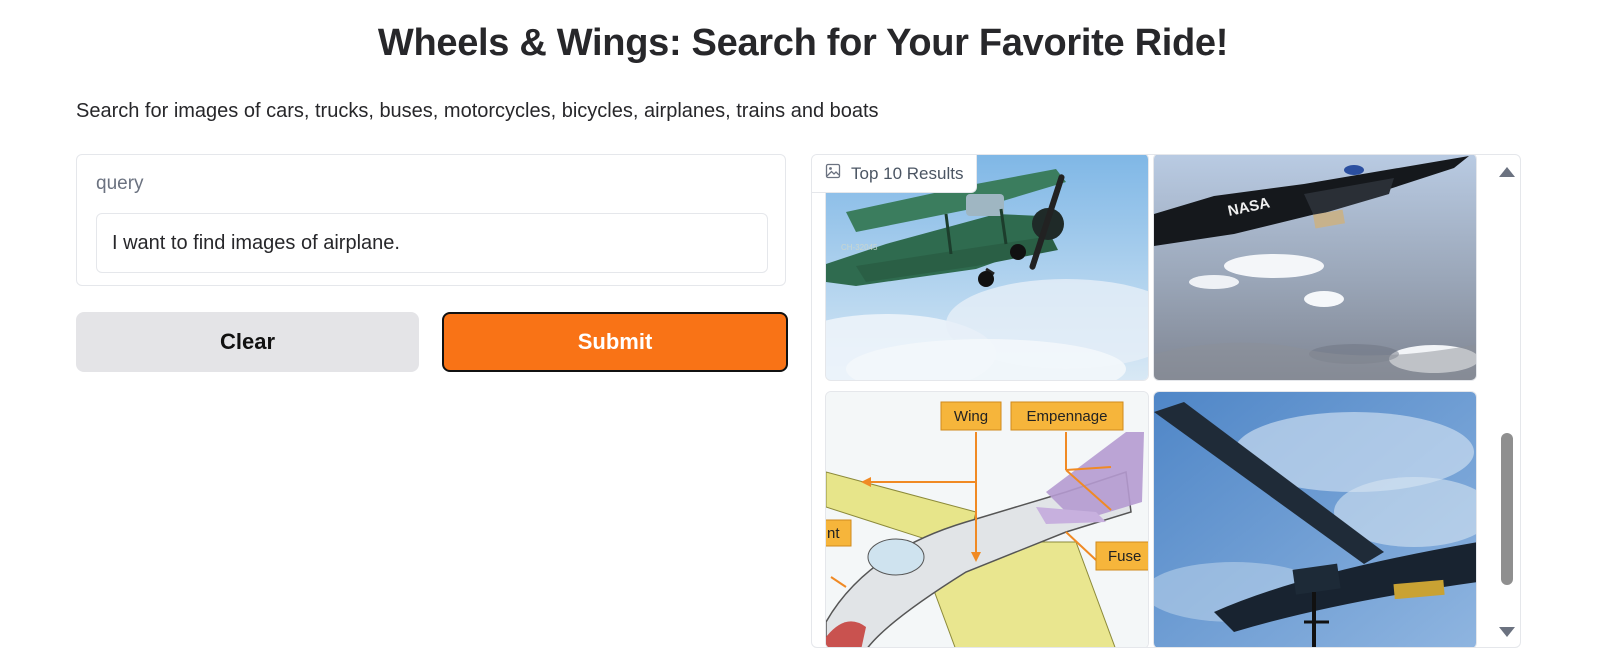  What do you see at coordinates (1124, 556) in the screenshot?
I see `diagram-label-fuse: Fuse` at bounding box center [1124, 556].